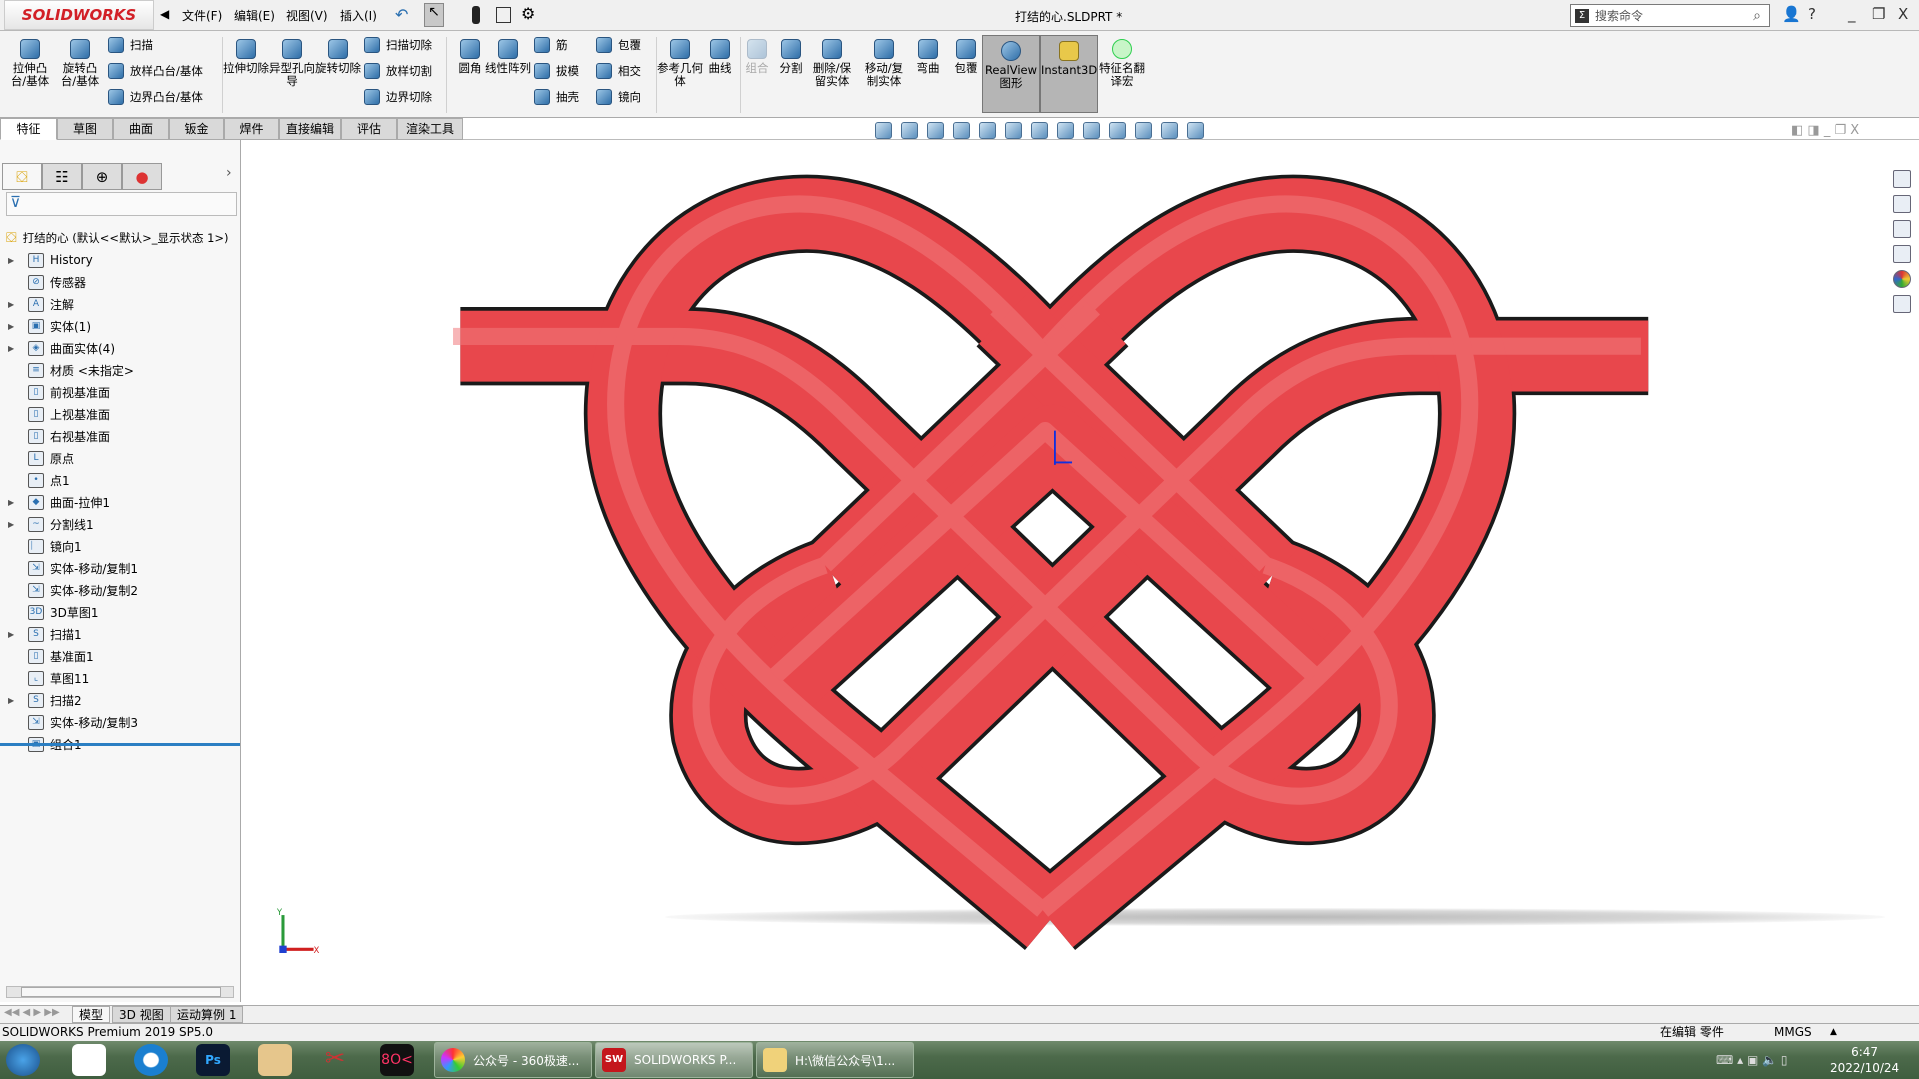 The image size is (1919, 1079). What do you see at coordinates (335, 1060) in the screenshot?
I see `snipping-tool-icon: ✂` at bounding box center [335, 1060].